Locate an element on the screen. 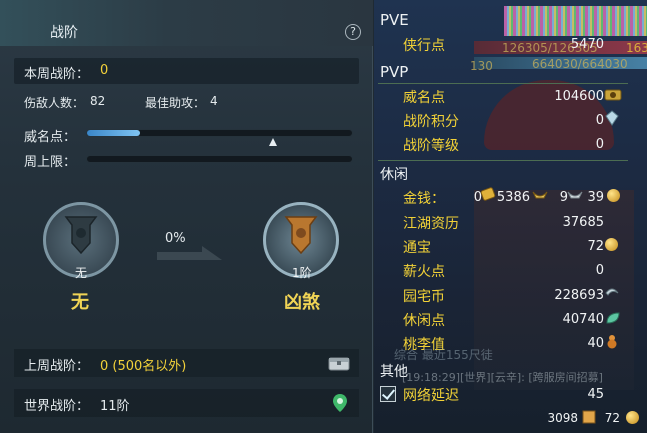  rank-progress-percent: 0% is located at coordinates (175, 238).